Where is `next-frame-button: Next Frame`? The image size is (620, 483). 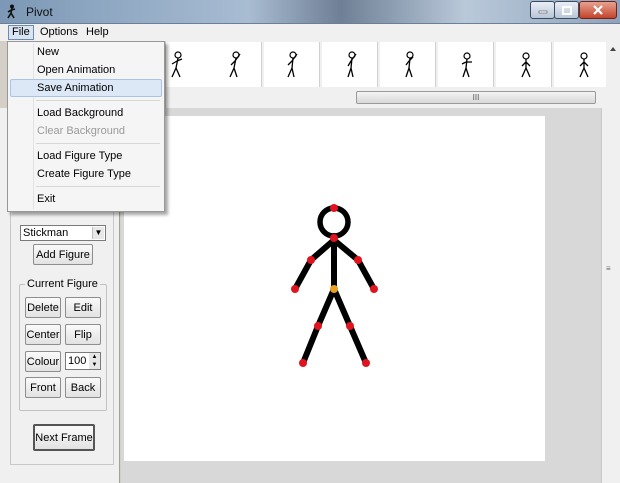 next-frame-button: Next Frame is located at coordinates (64, 437).